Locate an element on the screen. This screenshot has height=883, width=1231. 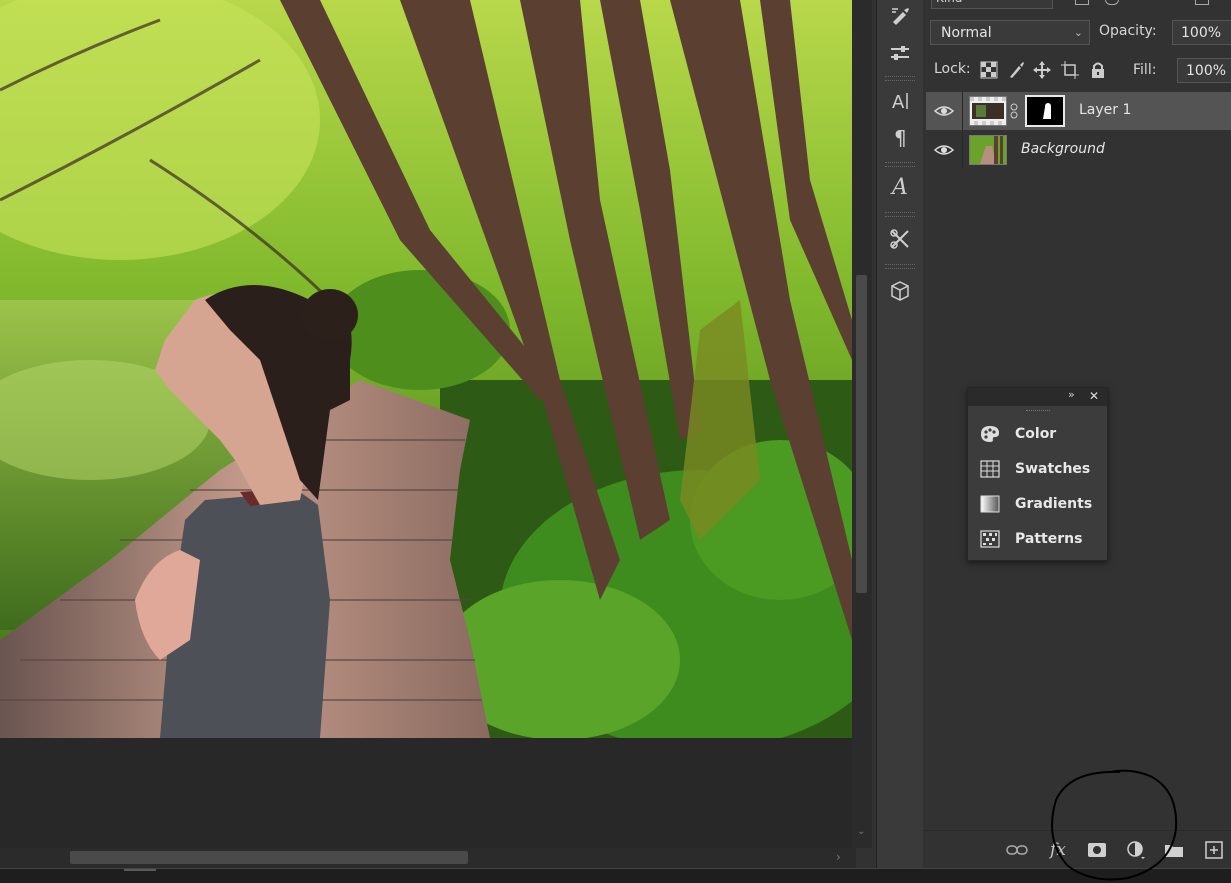
layer-name: Layer 1 is located at coordinates (1105, 110).